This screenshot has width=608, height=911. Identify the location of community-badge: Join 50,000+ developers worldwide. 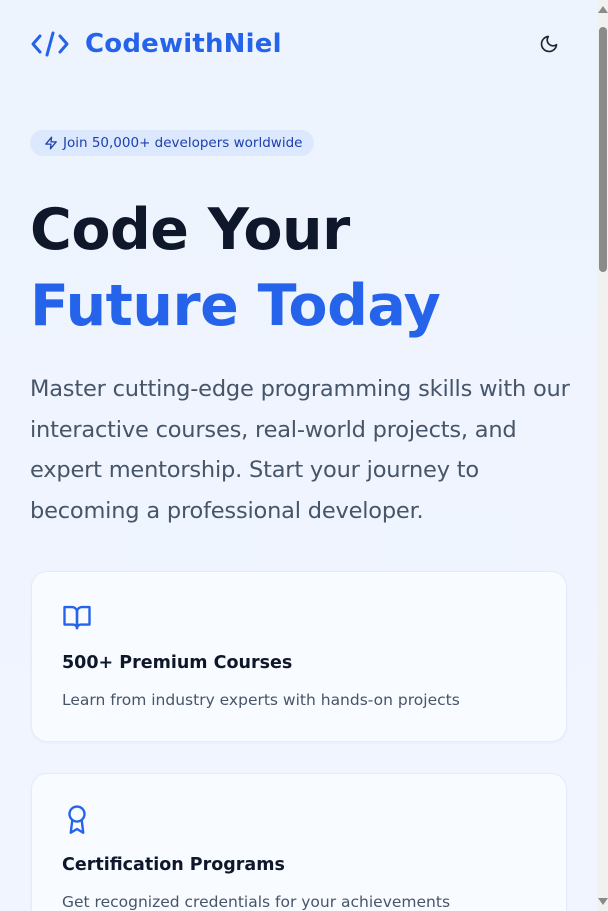
(172, 143).